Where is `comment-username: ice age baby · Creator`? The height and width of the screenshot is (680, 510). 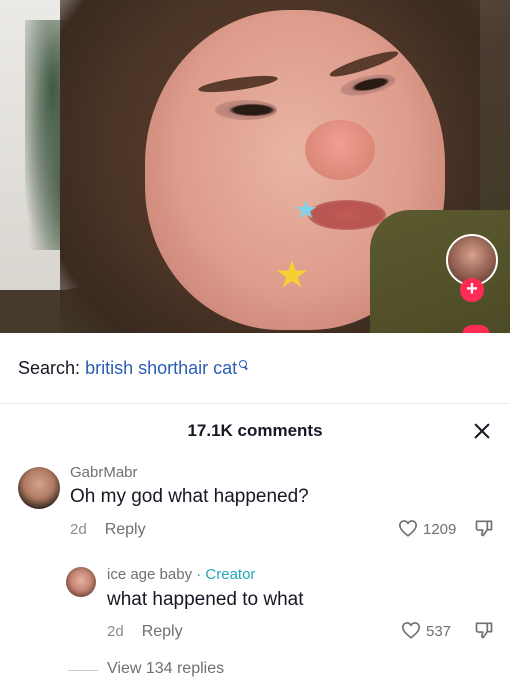 comment-username: ice age baby · Creator is located at coordinates (181, 574).